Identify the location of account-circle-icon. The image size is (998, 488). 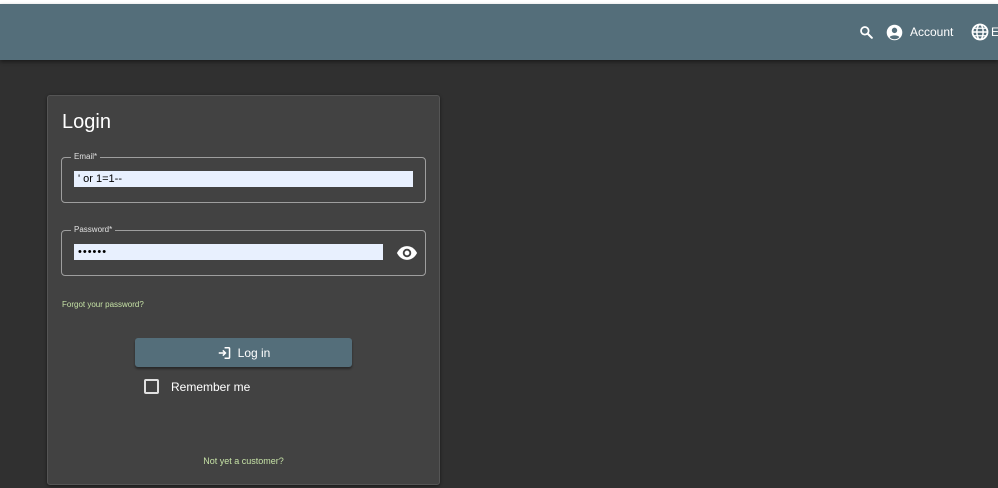
(894, 32).